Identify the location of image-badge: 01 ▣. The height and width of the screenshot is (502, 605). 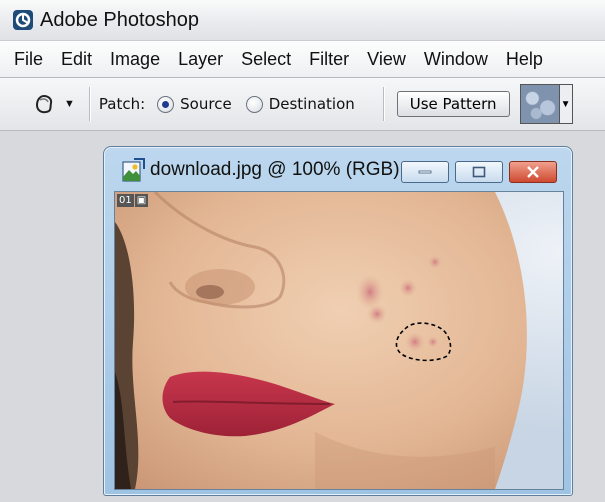
(133, 200).